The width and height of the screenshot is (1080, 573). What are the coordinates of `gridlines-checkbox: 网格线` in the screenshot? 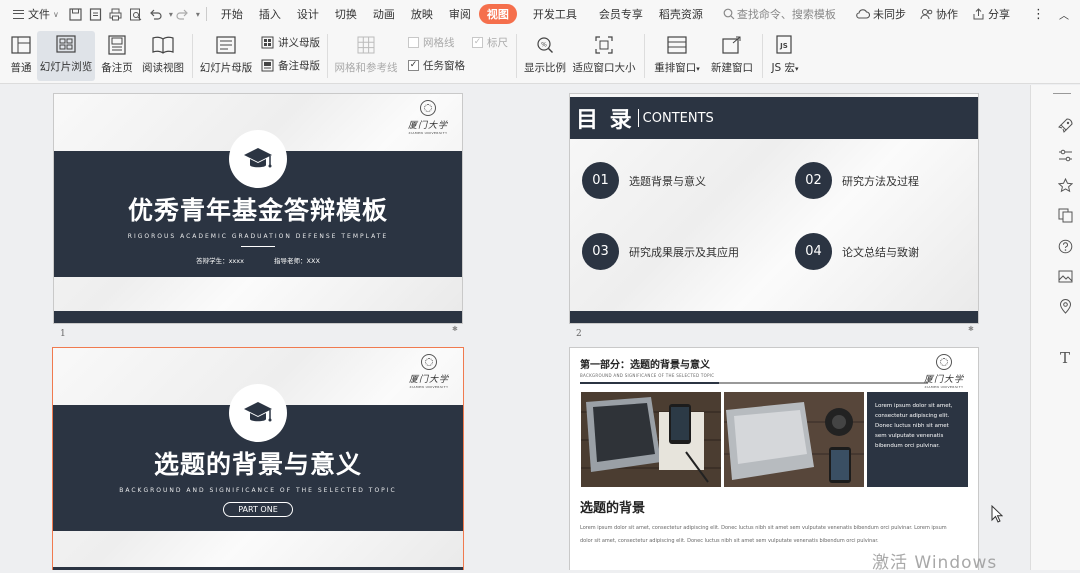 It's located at (431, 42).